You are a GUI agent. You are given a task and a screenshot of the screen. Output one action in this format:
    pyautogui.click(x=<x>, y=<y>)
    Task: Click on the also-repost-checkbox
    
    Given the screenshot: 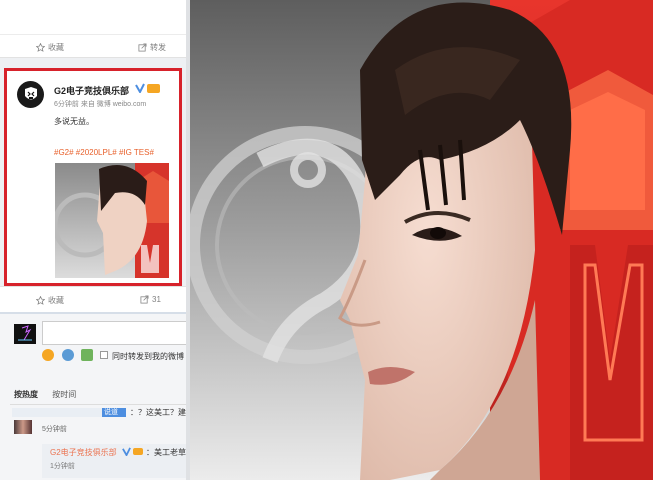 What is the action you would take?
    pyautogui.click(x=104, y=355)
    